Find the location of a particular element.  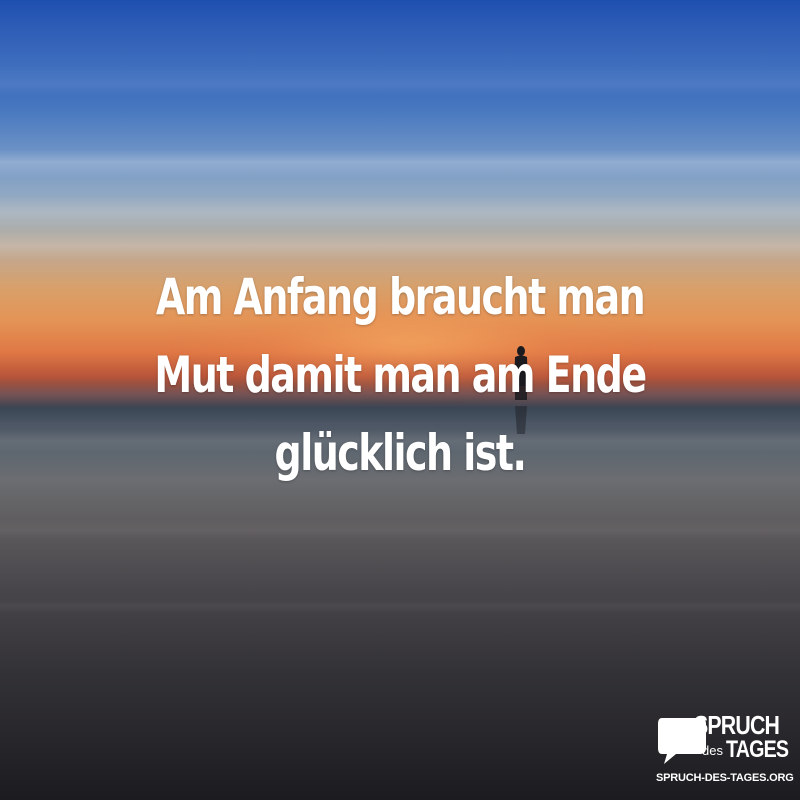

quote-line: Am Anfang braucht man is located at coordinates (400, 297).